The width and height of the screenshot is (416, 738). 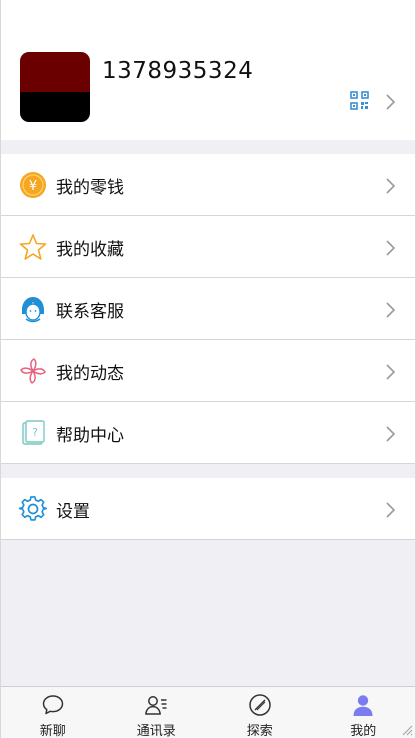 I want to click on menu-item-label: 我的收藏, so click(x=90, y=250).